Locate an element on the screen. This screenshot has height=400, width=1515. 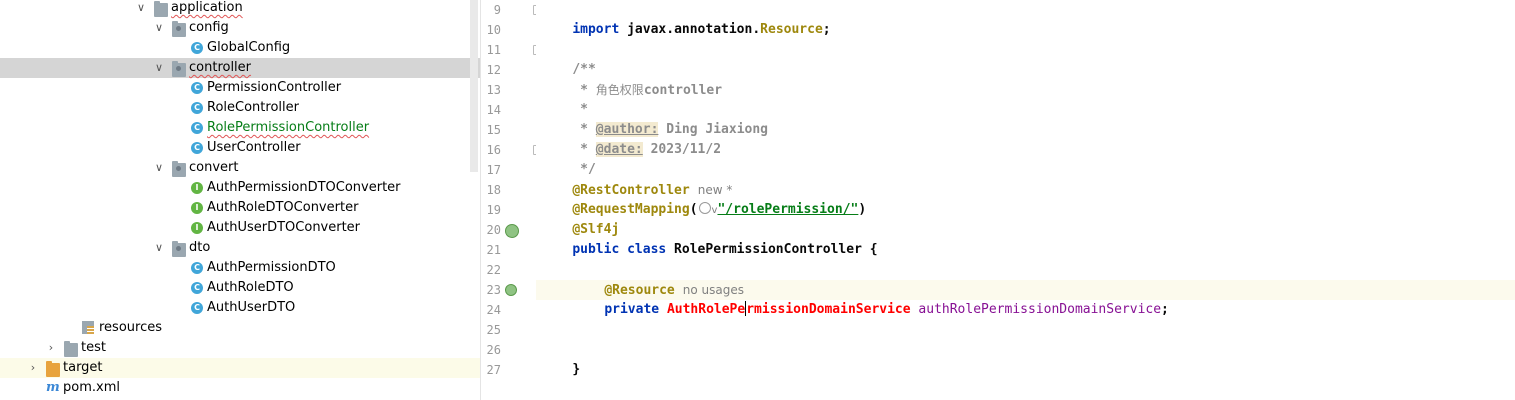
tree-item-application: ∨ application is located at coordinates (240, 9).